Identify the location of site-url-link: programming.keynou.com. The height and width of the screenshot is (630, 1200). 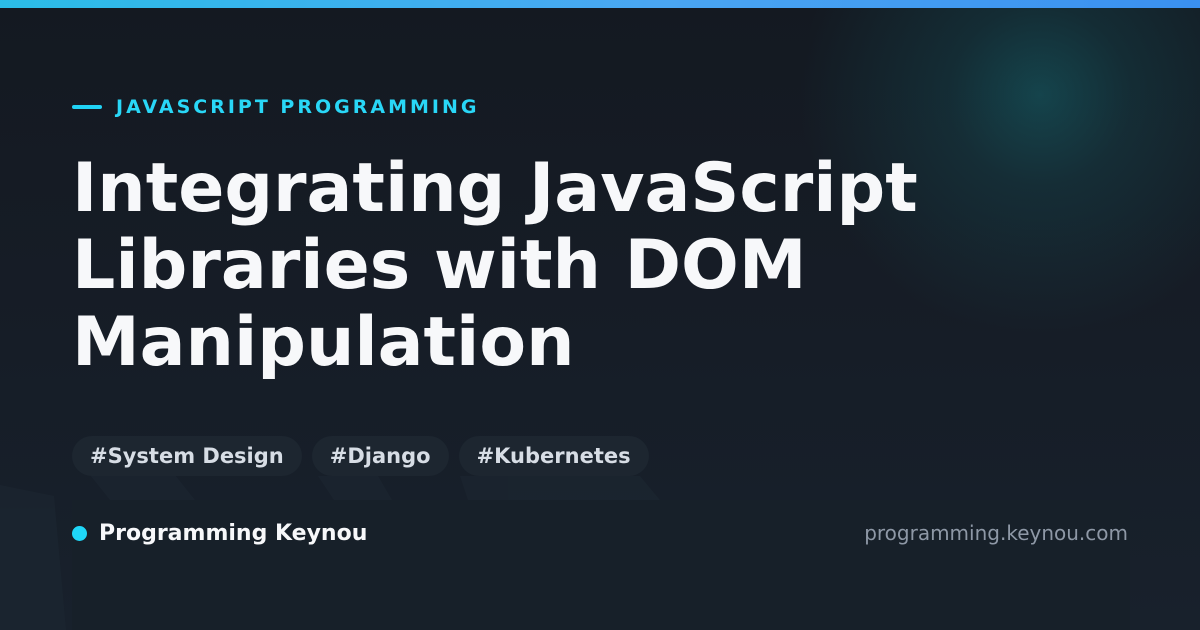
(996, 533).